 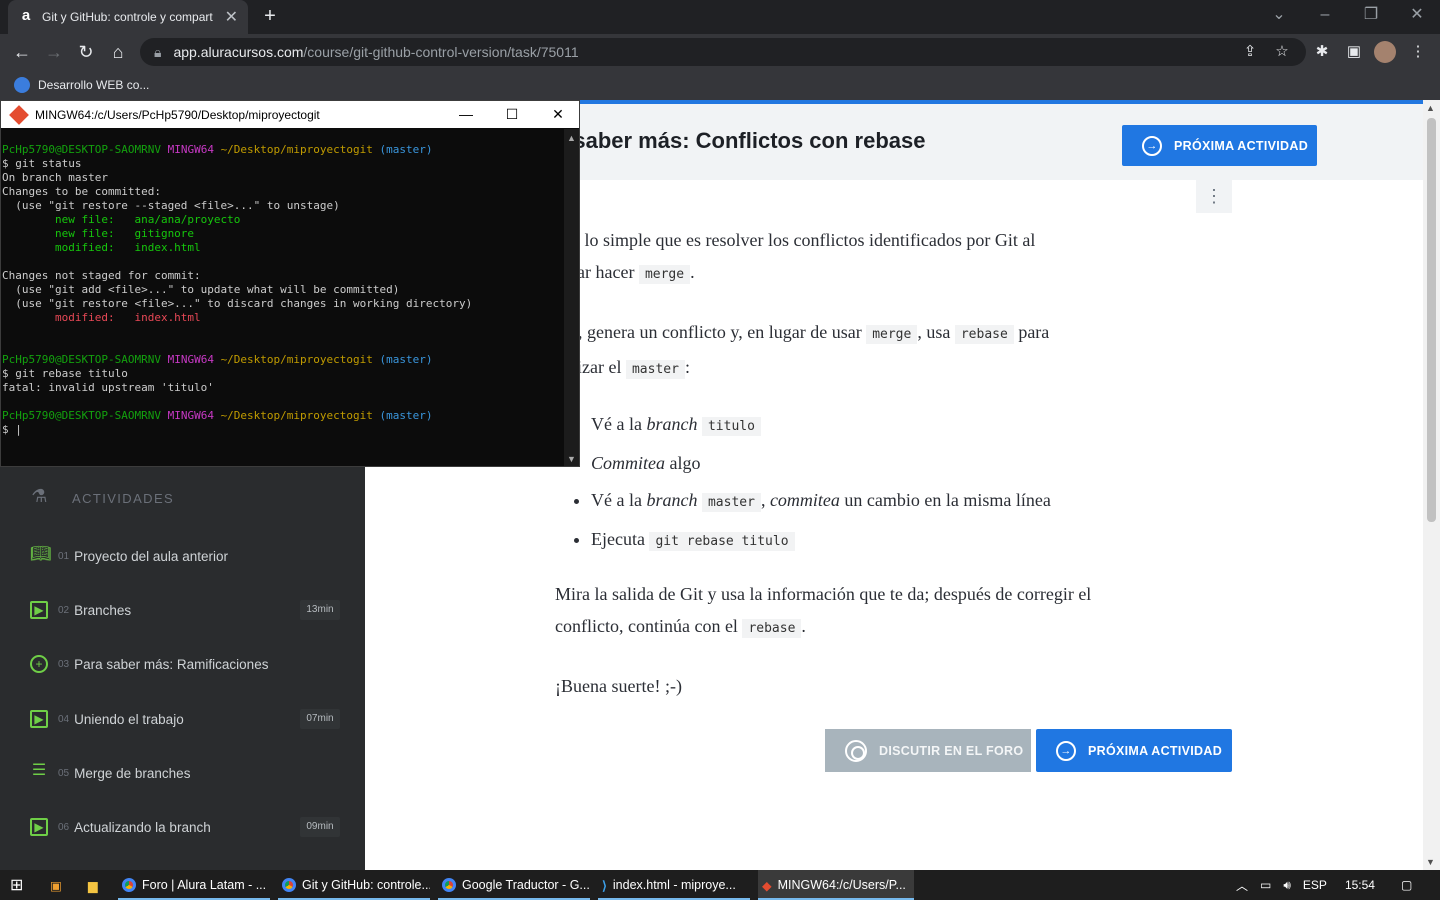 What do you see at coordinates (558, 114) in the screenshot?
I see `terminal-close-button: ✕` at bounding box center [558, 114].